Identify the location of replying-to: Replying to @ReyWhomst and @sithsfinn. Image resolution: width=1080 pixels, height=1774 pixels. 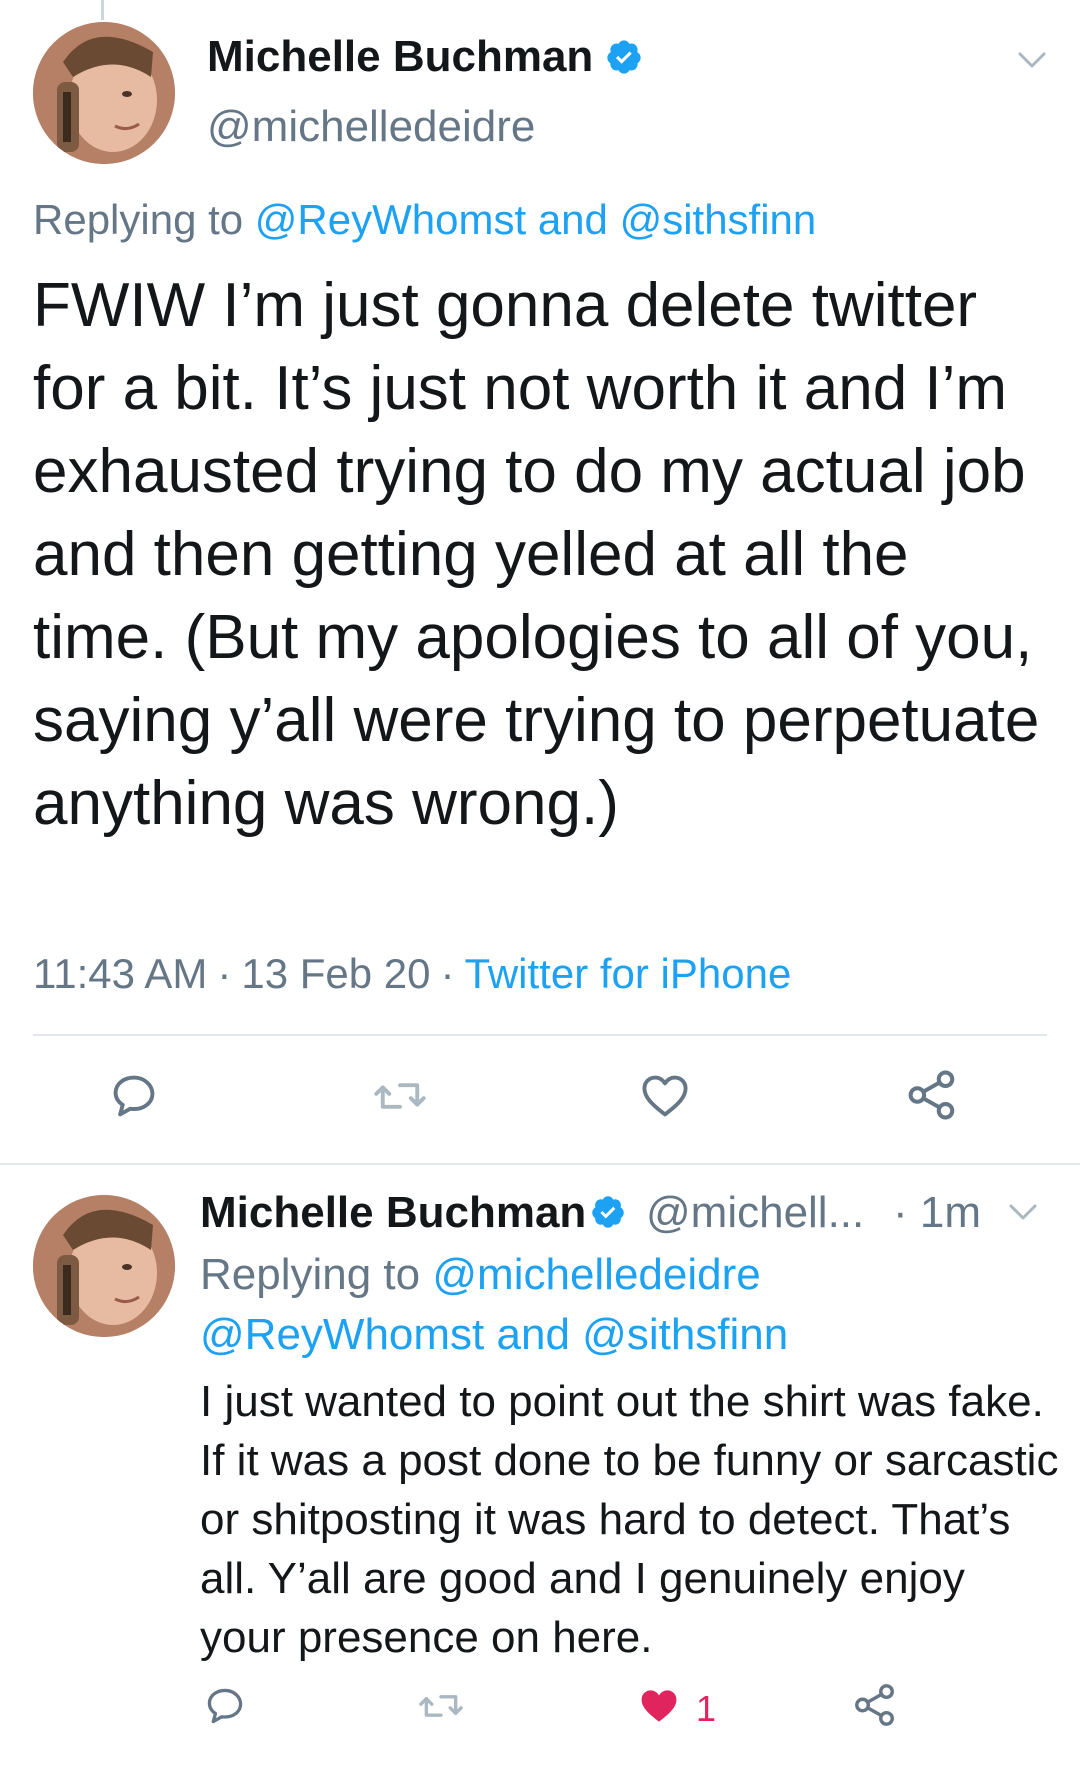
(424, 220).